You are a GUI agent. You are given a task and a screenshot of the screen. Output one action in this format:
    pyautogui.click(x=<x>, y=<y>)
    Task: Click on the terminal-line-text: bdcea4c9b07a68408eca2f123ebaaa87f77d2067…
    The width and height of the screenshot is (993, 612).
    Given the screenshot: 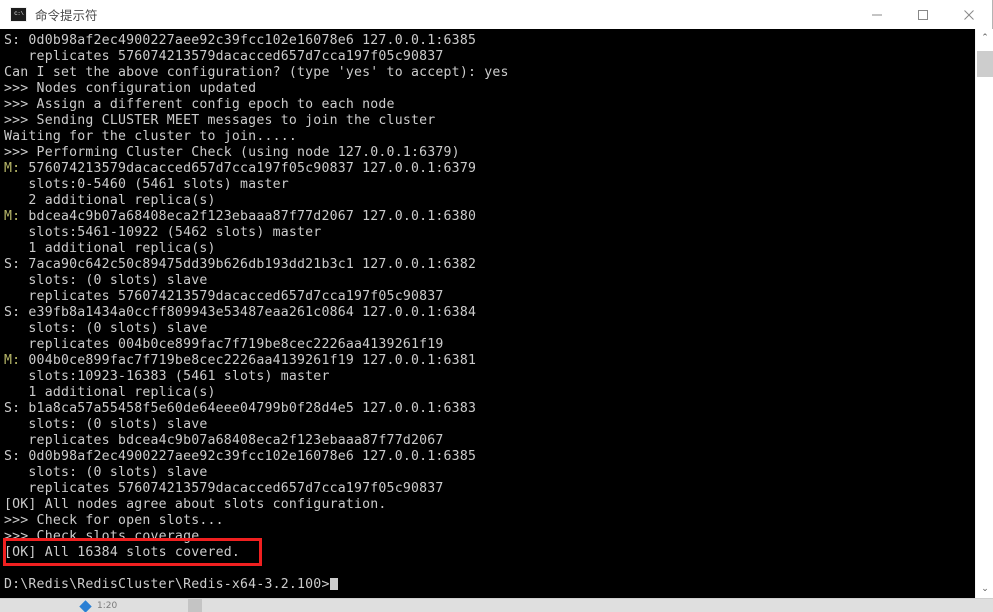 What is the action you would take?
    pyautogui.click(x=248, y=216)
    